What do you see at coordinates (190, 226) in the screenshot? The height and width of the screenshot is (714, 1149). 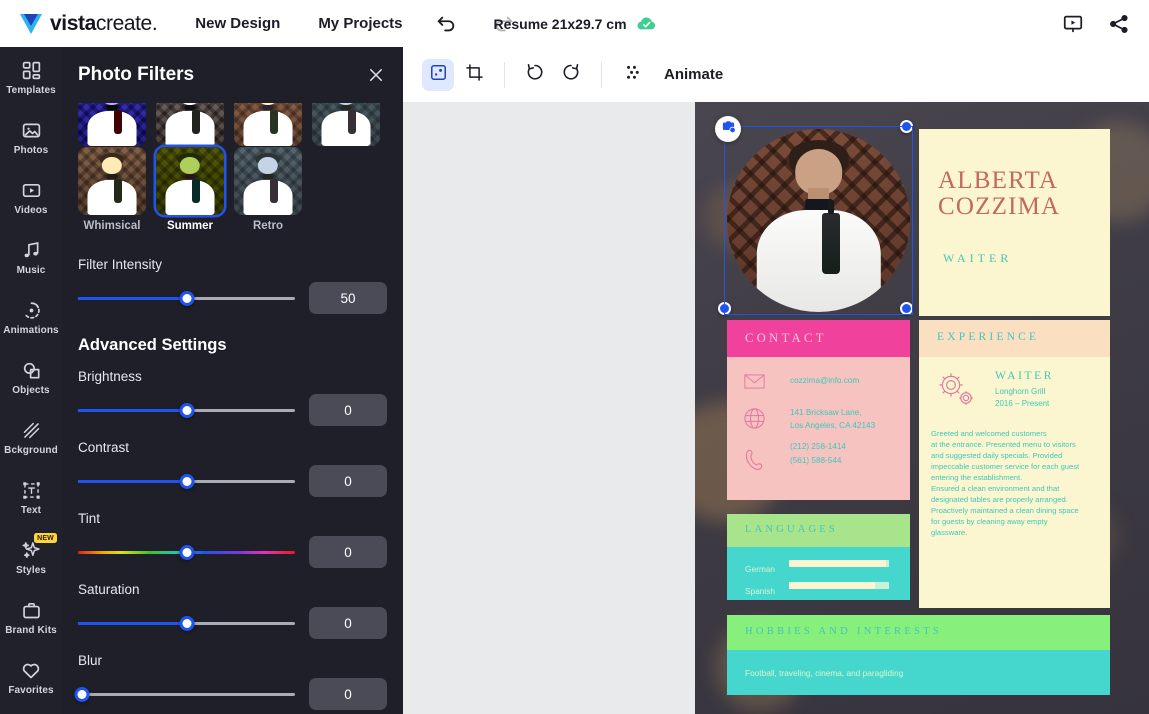 I see `filter-label: Summer` at bounding box center [190, 226].